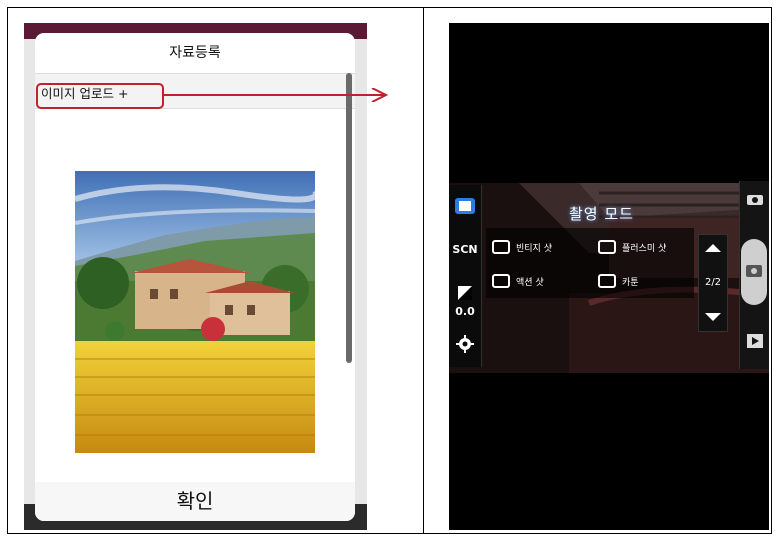 The width and height of the screenshot is (779, 541). What do you see at coordinates (195, 53) in the screenshot?
I see `dialog-title: 자료등록` at bounding box center [195, 53].